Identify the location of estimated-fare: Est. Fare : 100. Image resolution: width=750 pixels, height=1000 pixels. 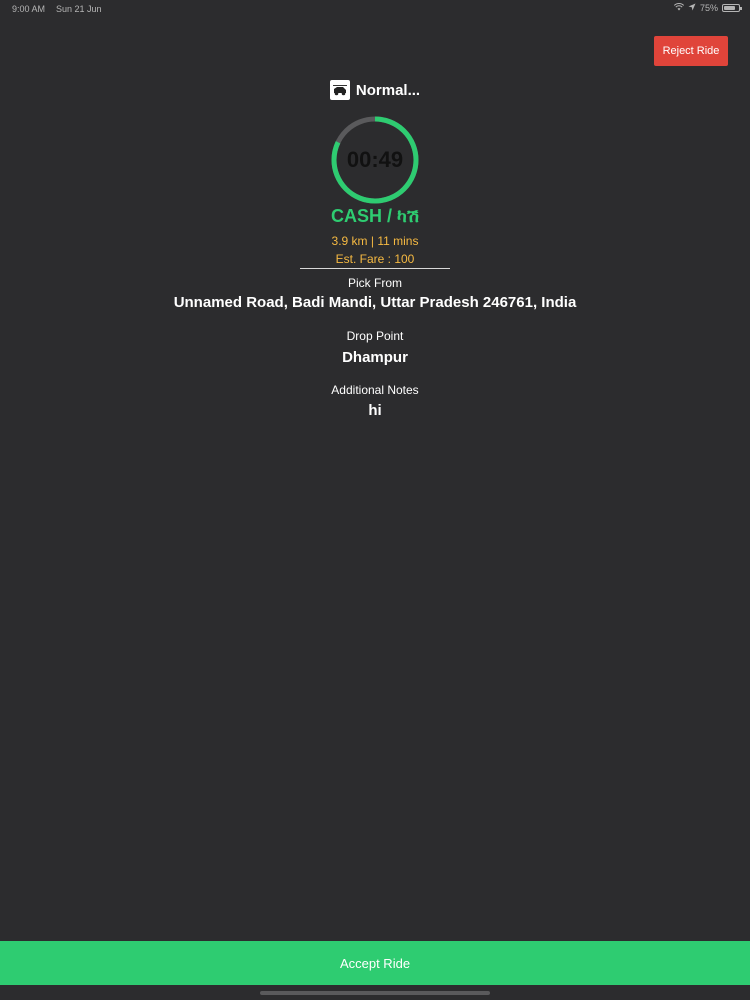
(375, 259).